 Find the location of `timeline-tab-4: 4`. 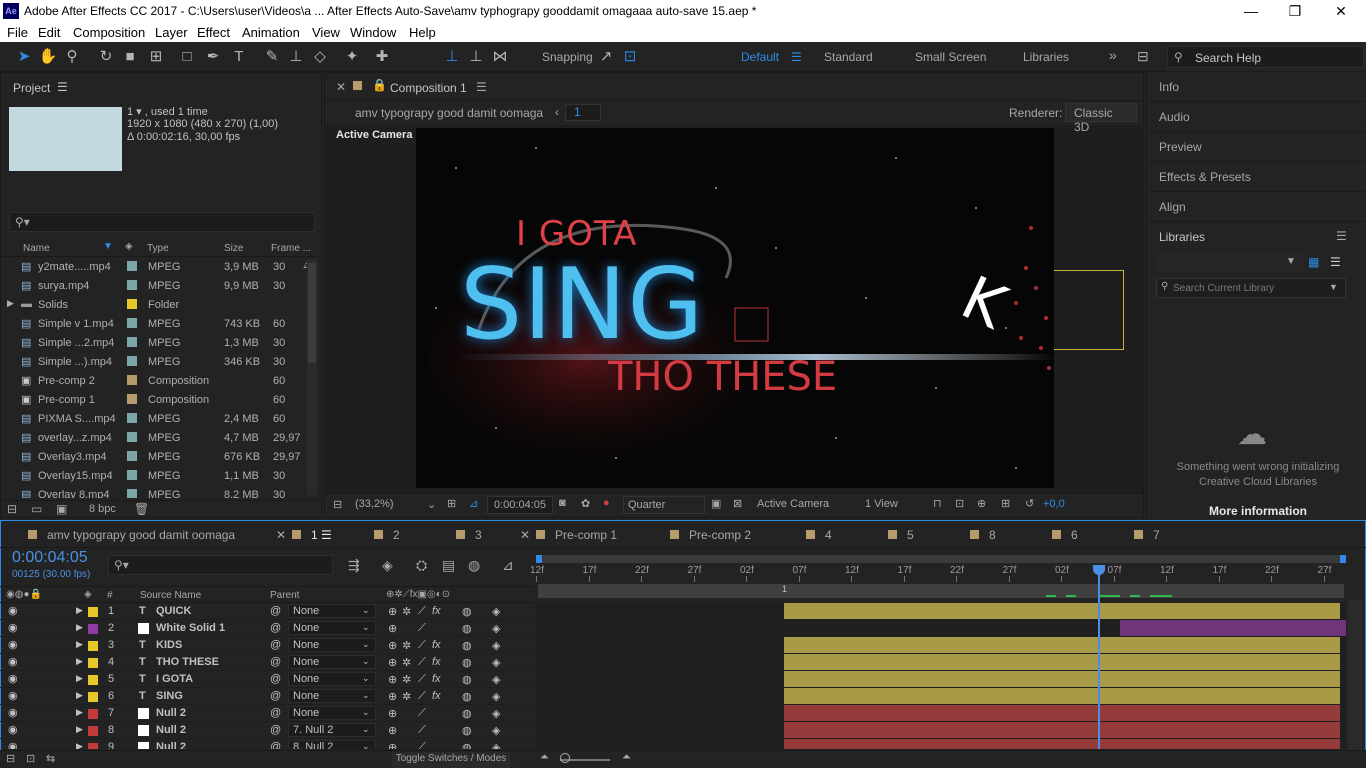

timeline-tab-4: 4 is located at coordinates (819, 535).